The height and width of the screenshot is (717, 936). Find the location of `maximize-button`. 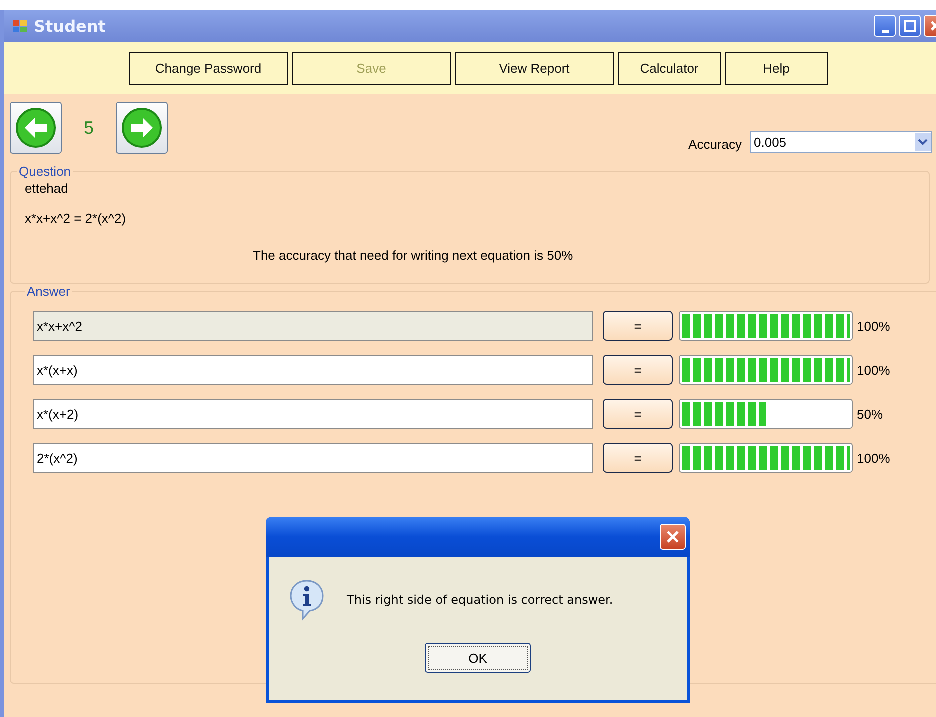

maximize-button is located at coordinates (910, 26).